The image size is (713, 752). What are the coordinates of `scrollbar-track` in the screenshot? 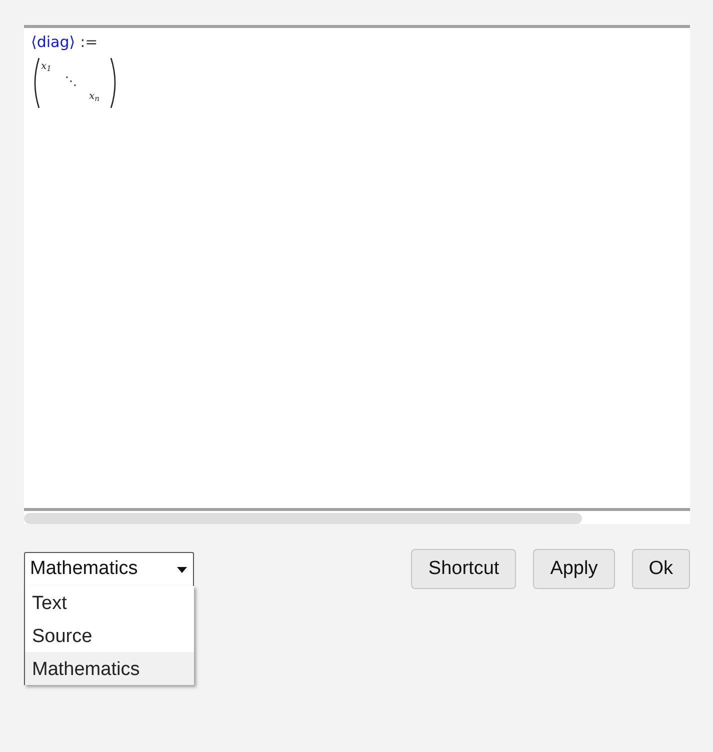 It's located at (357, 517).